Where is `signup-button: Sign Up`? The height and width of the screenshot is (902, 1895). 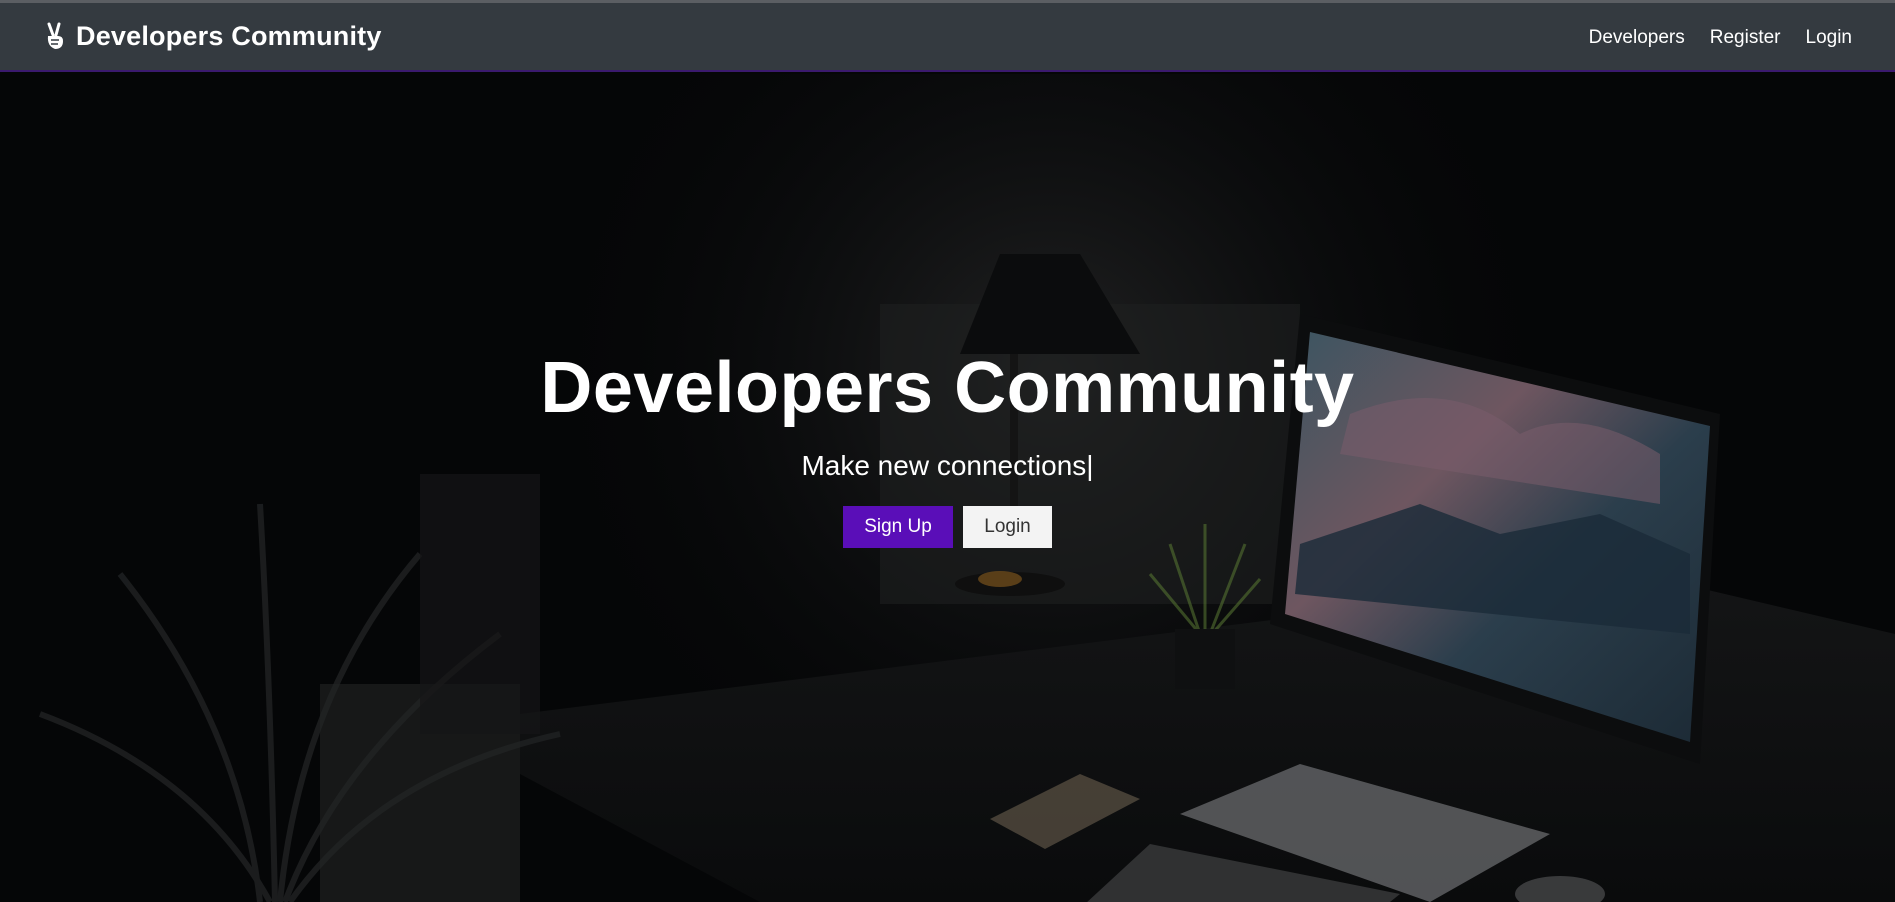 signup-button: Sign Up is located at coordinates (898, 527).